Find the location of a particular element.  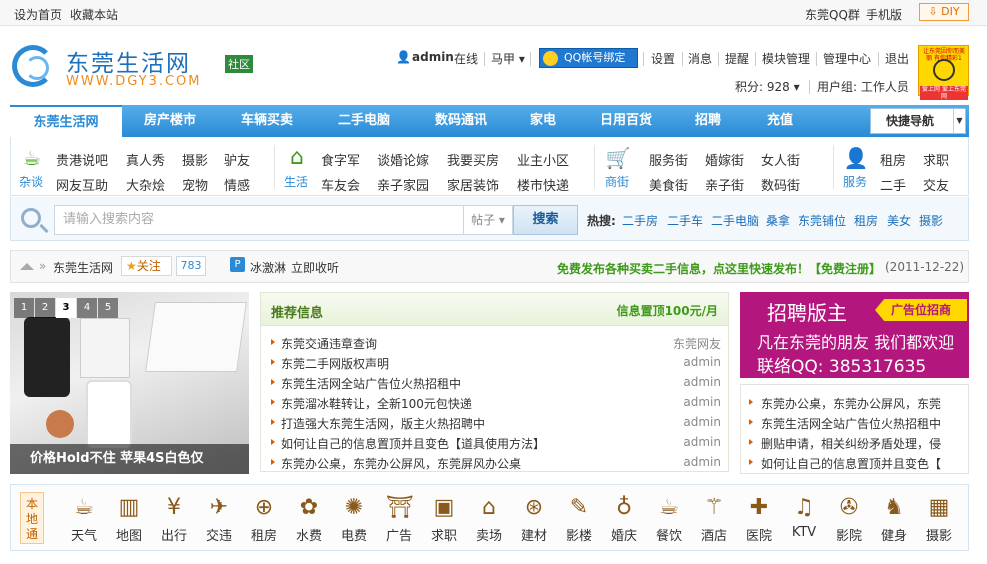

nav-vehicles: 车辆买卖 is located at coordinates (267, 121).